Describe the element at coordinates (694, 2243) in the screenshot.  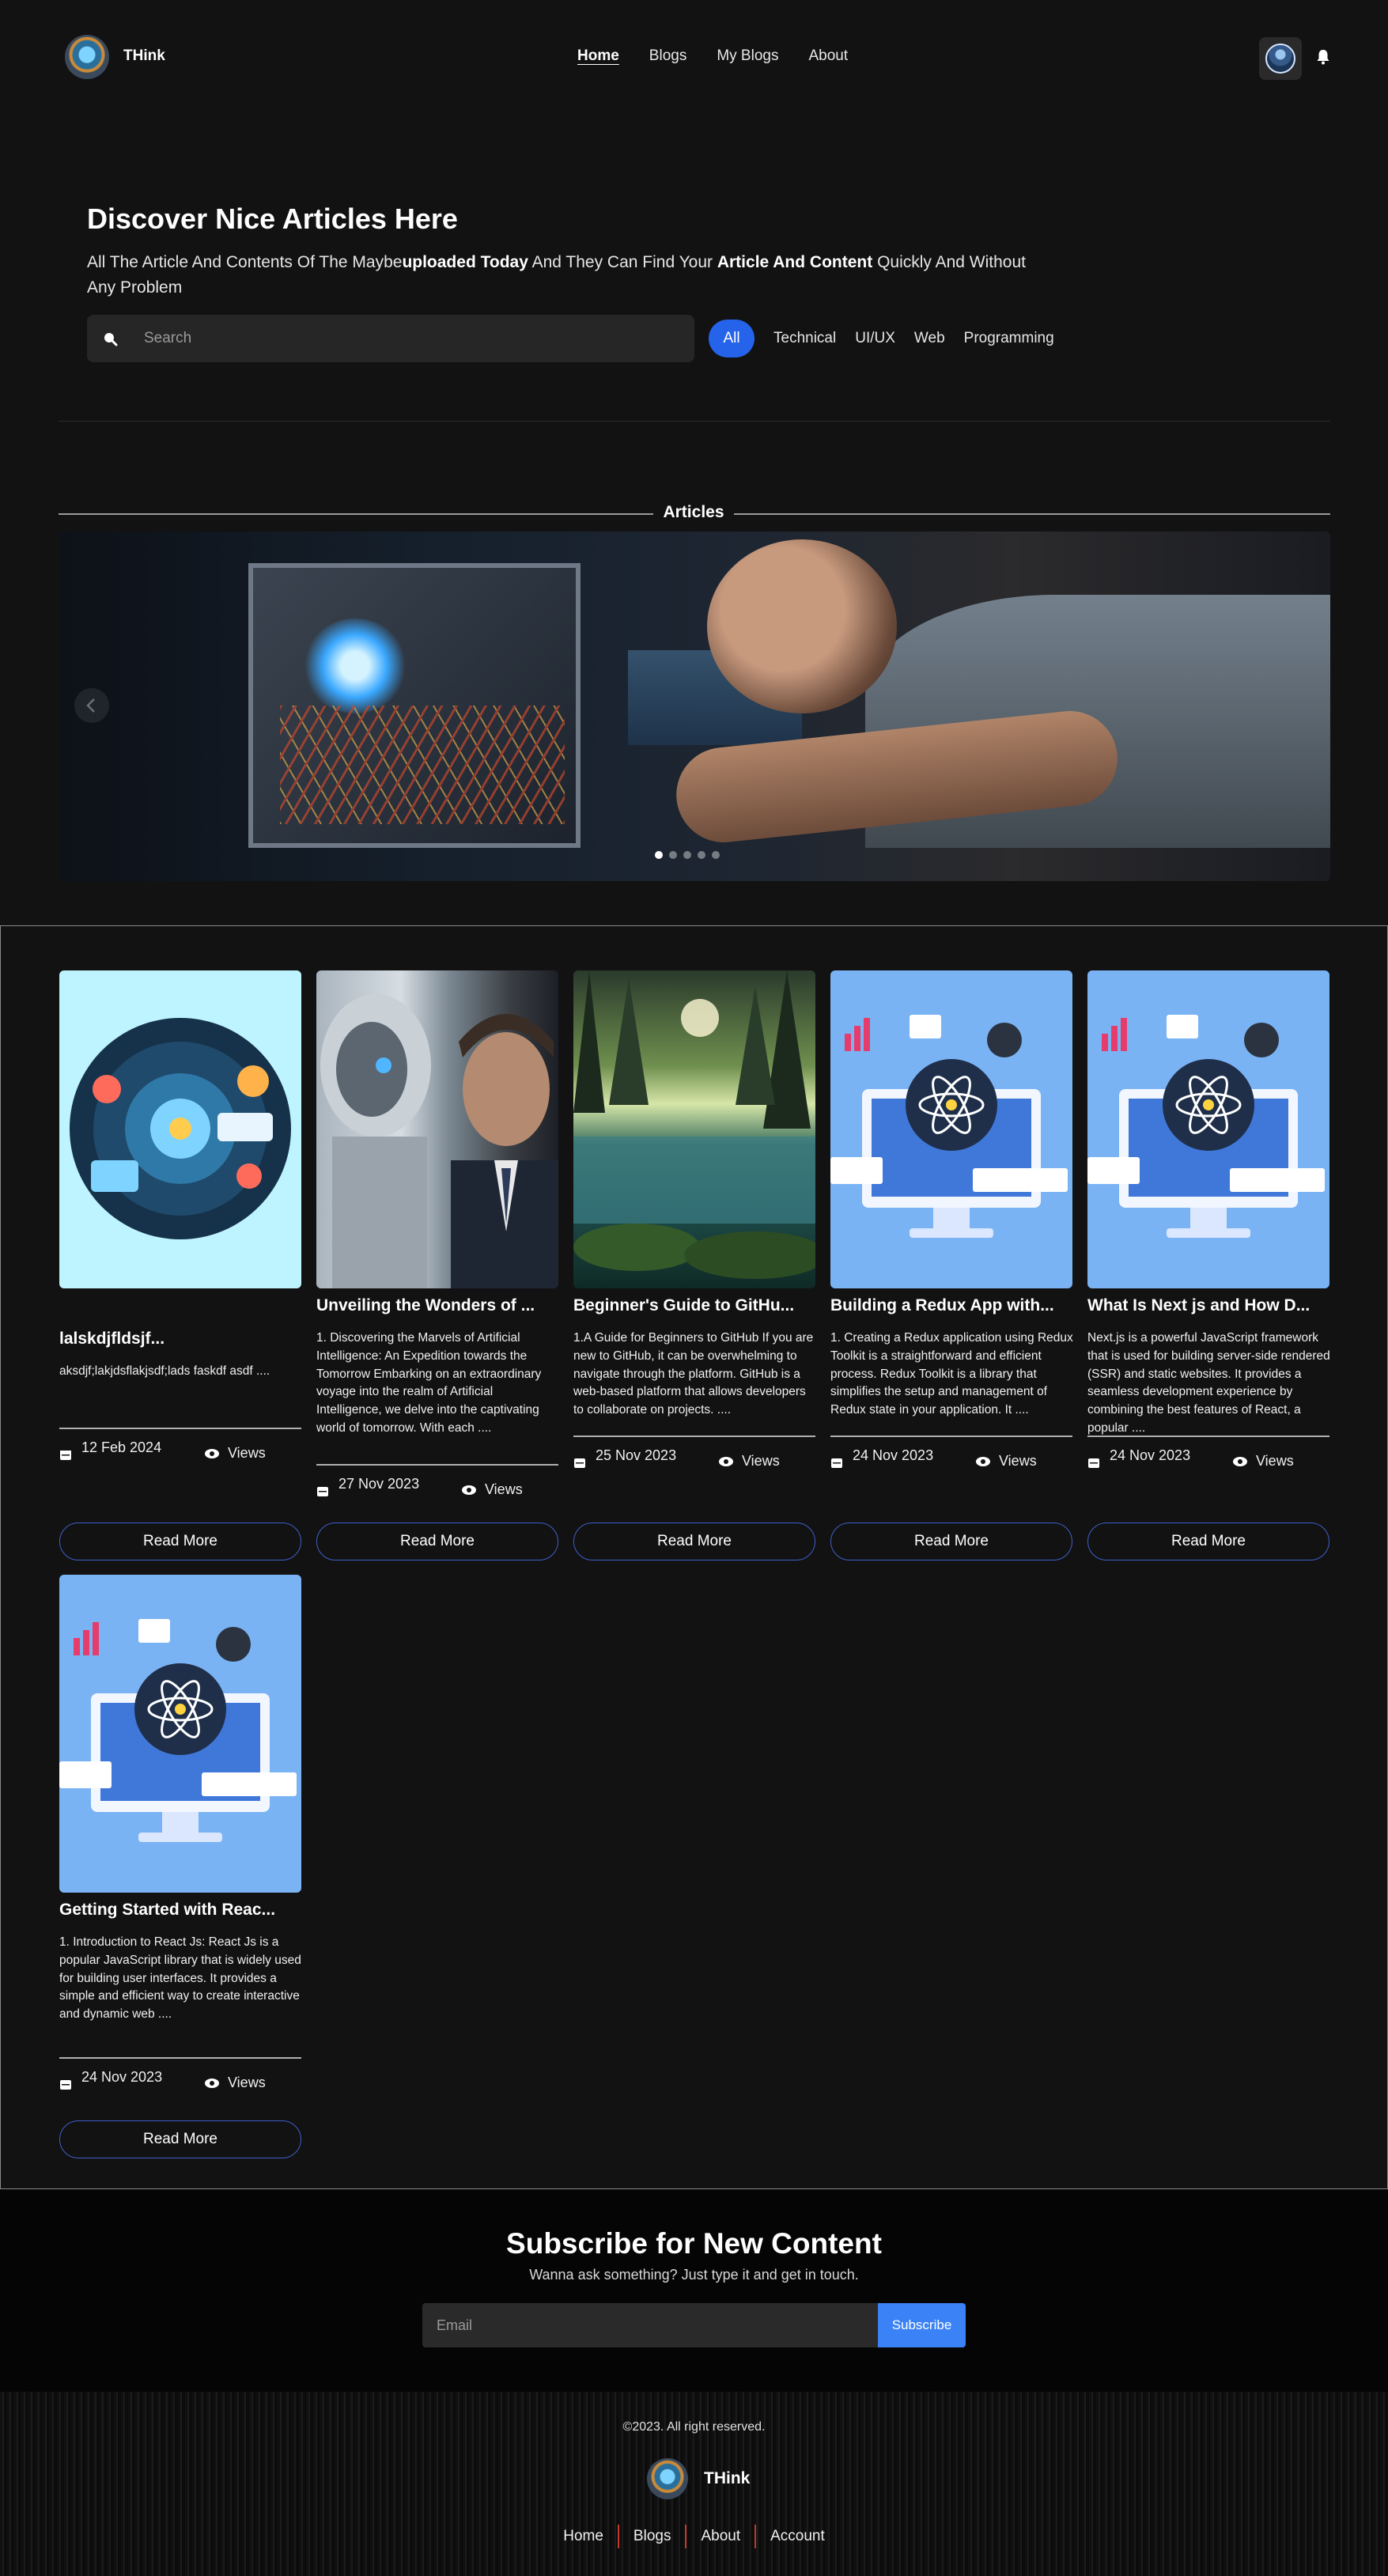
I see `subscribe-title: Subscribe for New Content` at that location.